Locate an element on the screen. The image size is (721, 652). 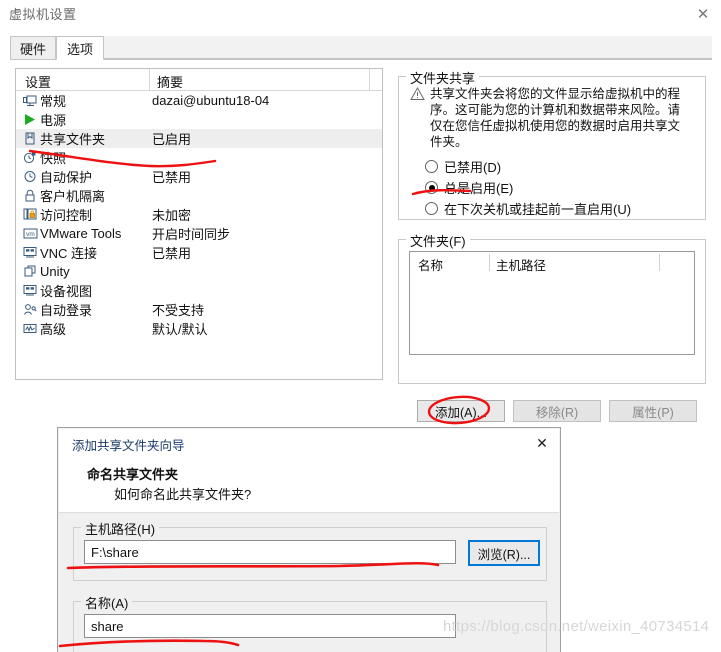
name-legend: 名称(A) is located at coordinates (107, 602).